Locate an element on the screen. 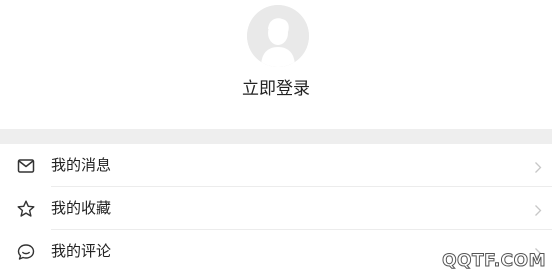 The image size is (552, 273). star-icon is located at coordinates (26, 209).